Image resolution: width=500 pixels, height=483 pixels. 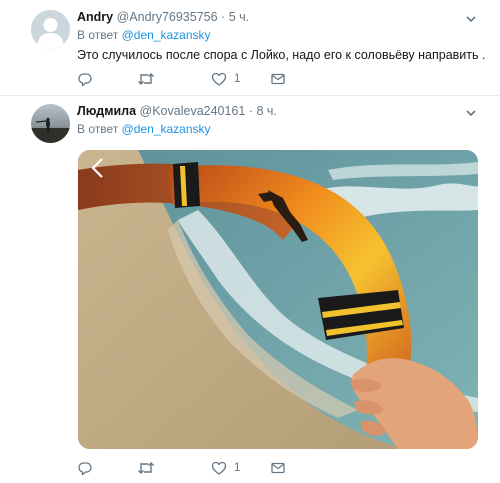 What do you see at coordinates (106, 111) in the screenshot?
I see `author-name: Людмила` at bounding box center [106, 111].